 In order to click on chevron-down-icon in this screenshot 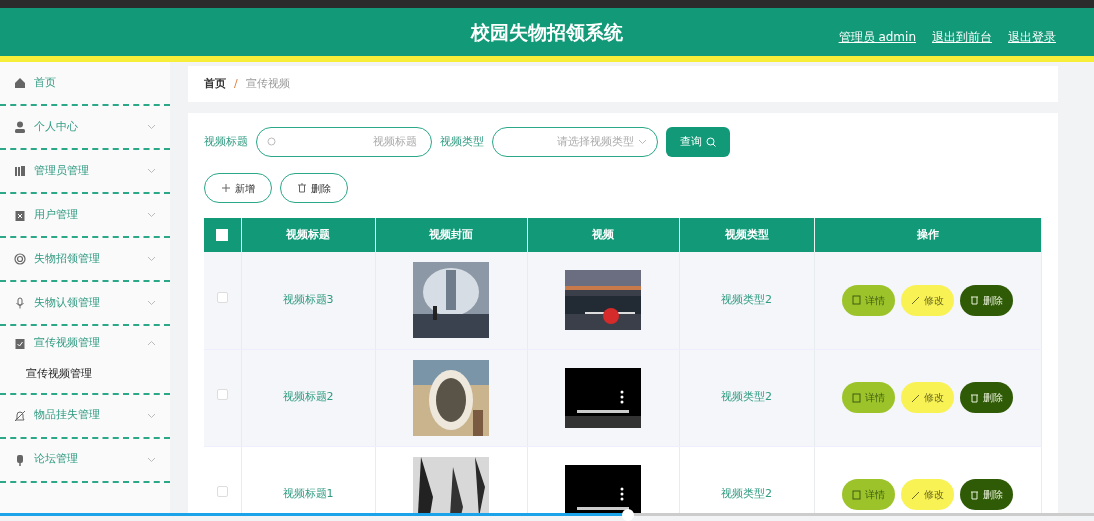, I will do `click(642, 142)`.